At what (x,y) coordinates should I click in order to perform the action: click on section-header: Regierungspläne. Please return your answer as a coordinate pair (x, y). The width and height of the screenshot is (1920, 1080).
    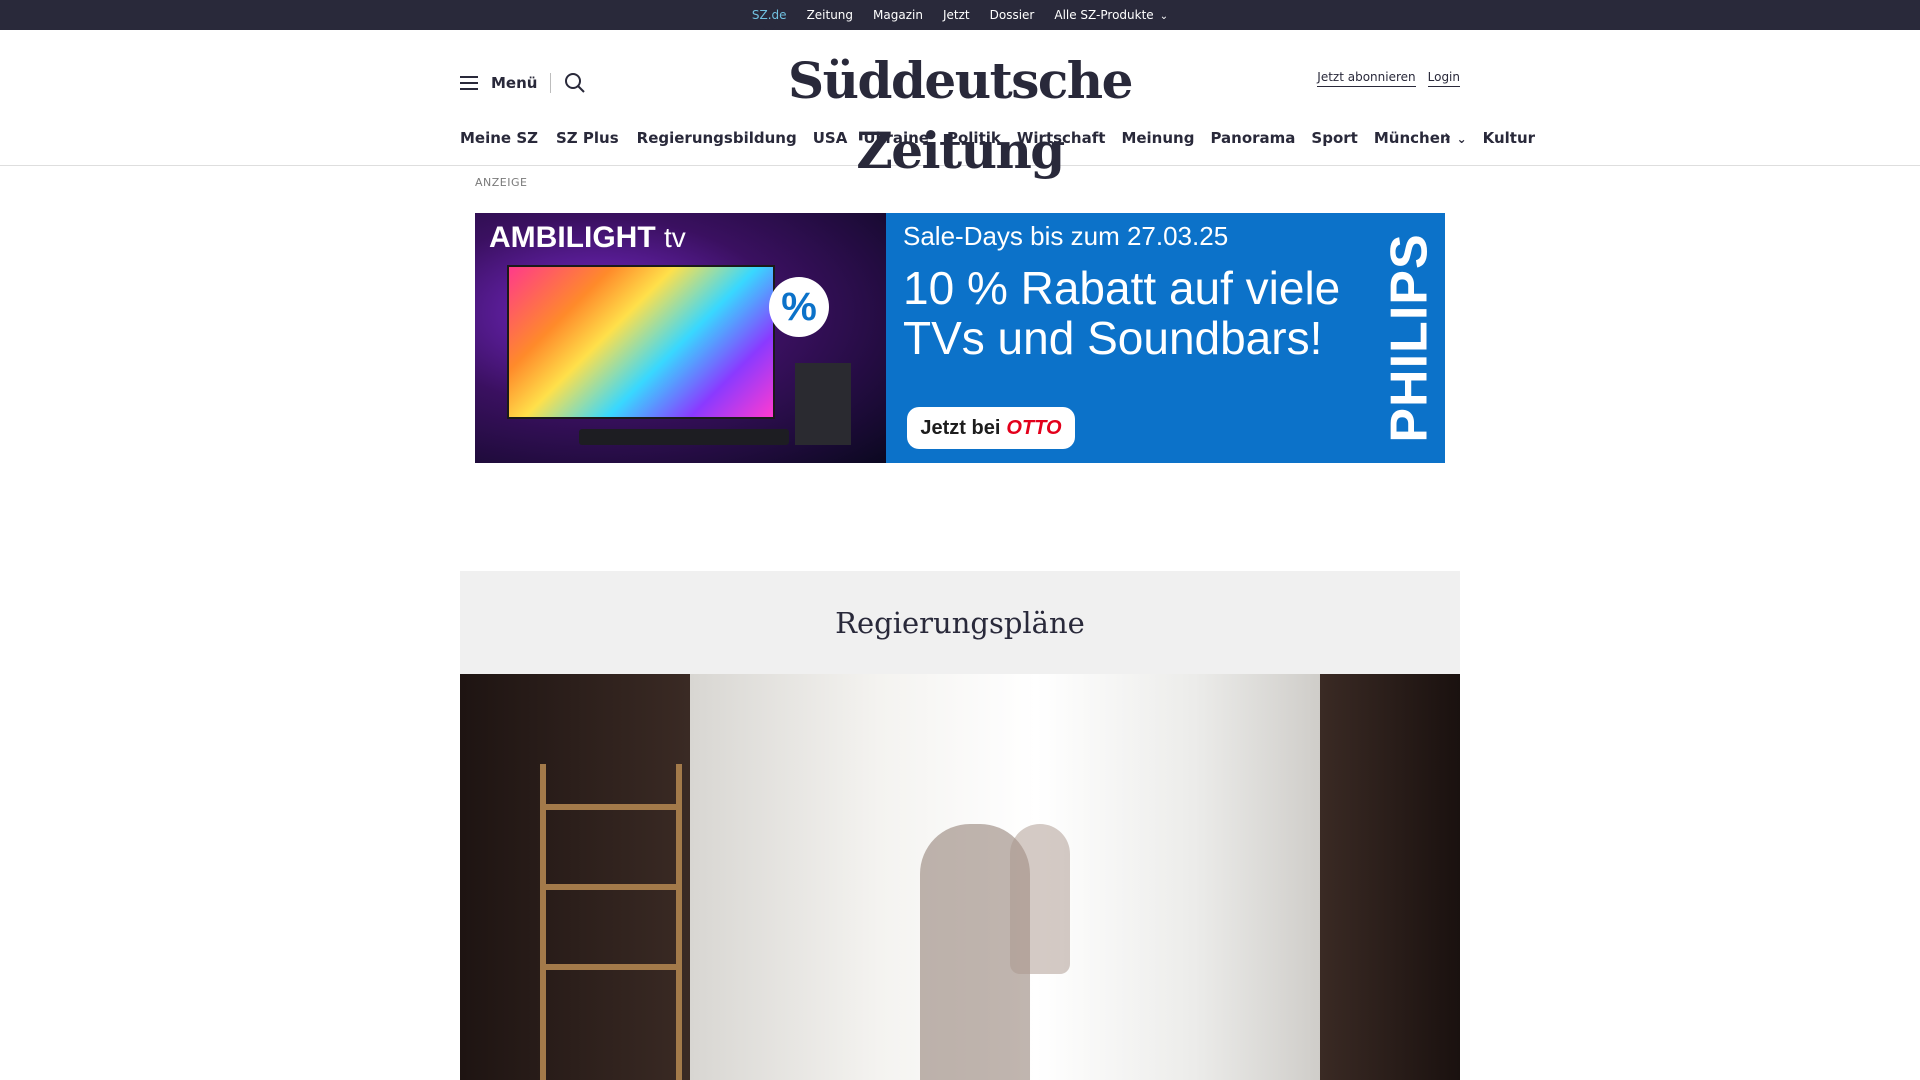
    Looking at the image, I should click on (960, 622).